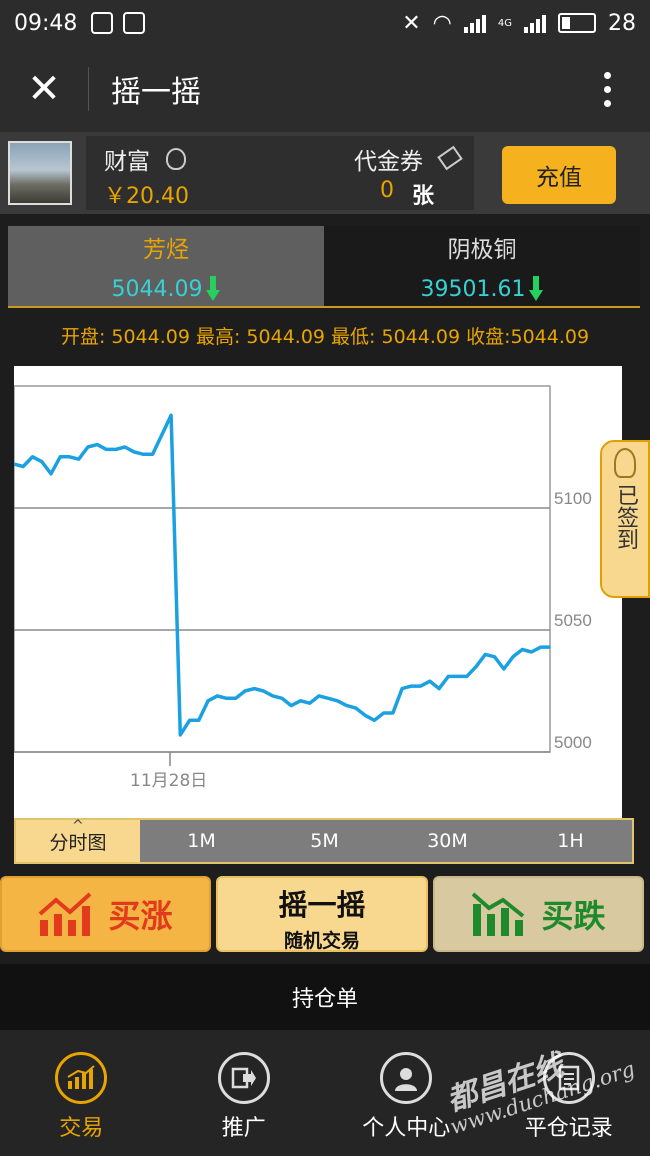 This screenshot has width=650, height=1156. Describe the element at coordinates (176, 159) in the screenshot. I see `moneybag-icon` at that location.